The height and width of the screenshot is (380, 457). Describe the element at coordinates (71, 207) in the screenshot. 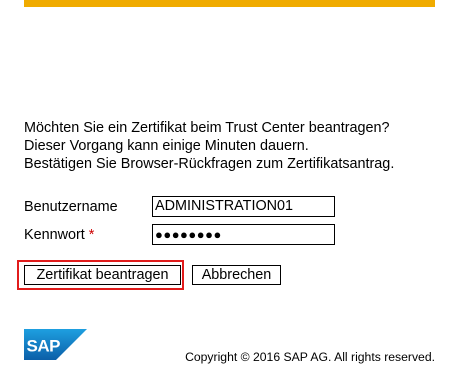

I see `username-label: Benutzername` at that location.